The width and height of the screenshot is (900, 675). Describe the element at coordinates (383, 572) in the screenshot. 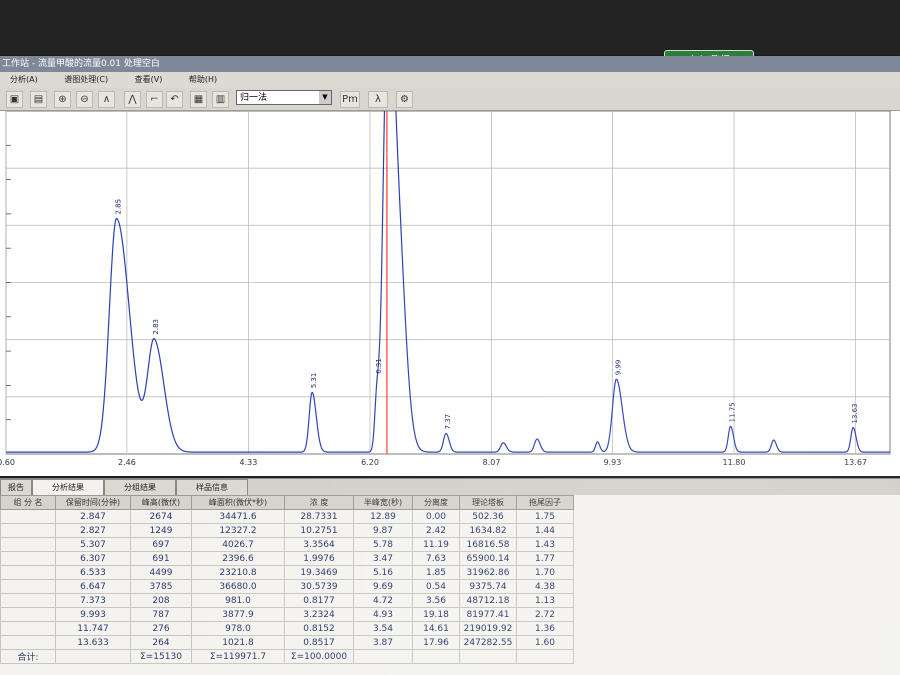

I see `table-cell: 5.16` at that location.